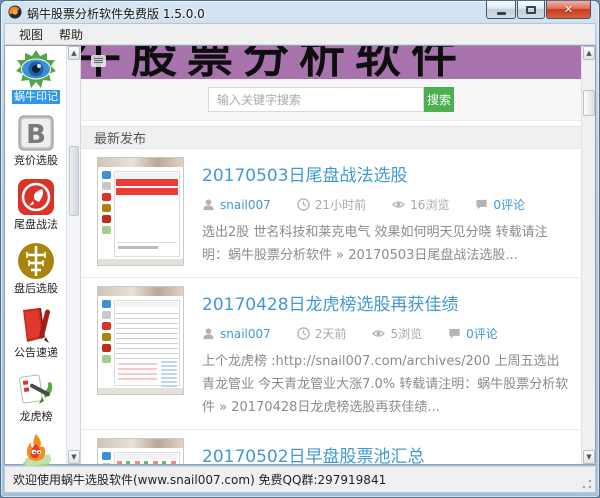 The image size is (600, 498). I want to click on article-item: 20170502日早盘股票池汇总 snail007 2天前 4浏览 0评论, so click(331, 446).